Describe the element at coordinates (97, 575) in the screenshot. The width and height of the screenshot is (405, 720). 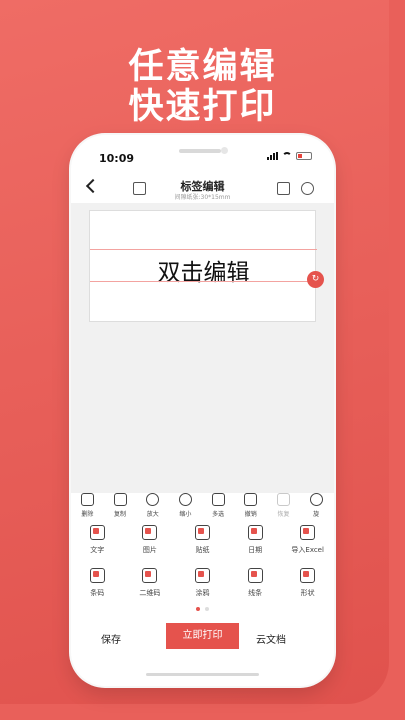
I see `barcode-icon` at that location.